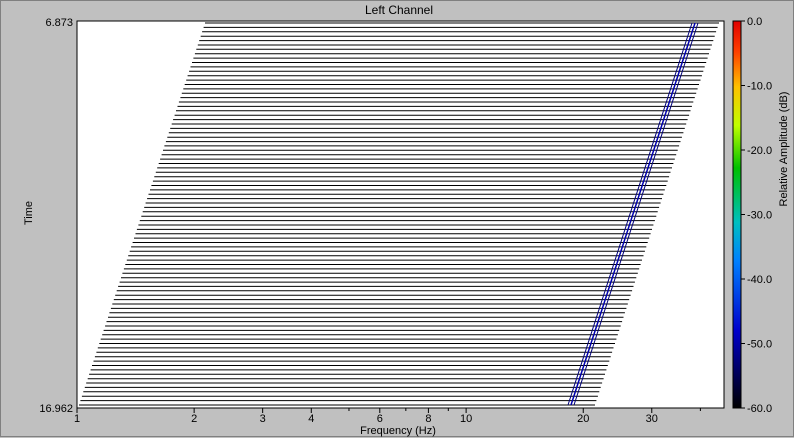 The image size is (794, 438). Describe the element at coordinates (398, 431) in the screenshot. I see `x-axis-label: Frequency (Hz)` at that location.